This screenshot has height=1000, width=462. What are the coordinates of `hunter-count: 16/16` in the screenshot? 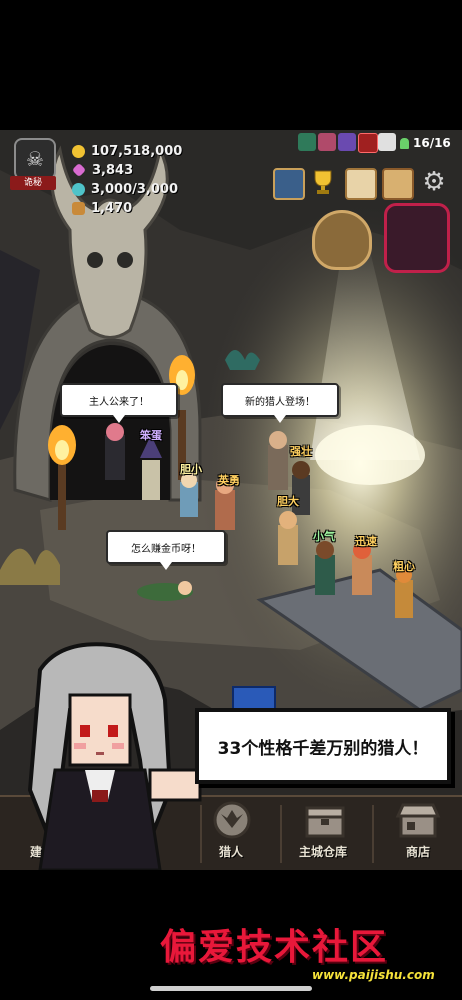 It's located at (425, 143).